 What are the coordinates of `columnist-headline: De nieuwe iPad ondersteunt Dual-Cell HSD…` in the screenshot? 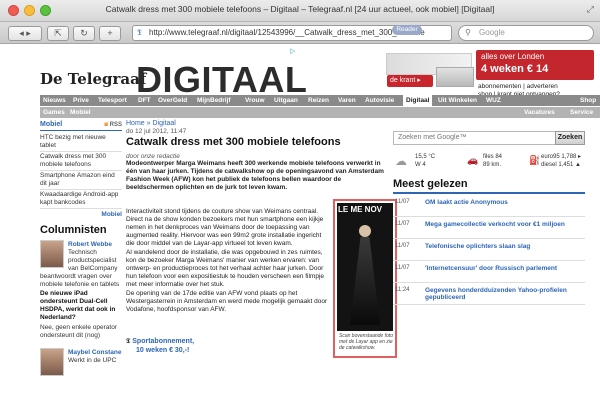 It's located at (81, 306).